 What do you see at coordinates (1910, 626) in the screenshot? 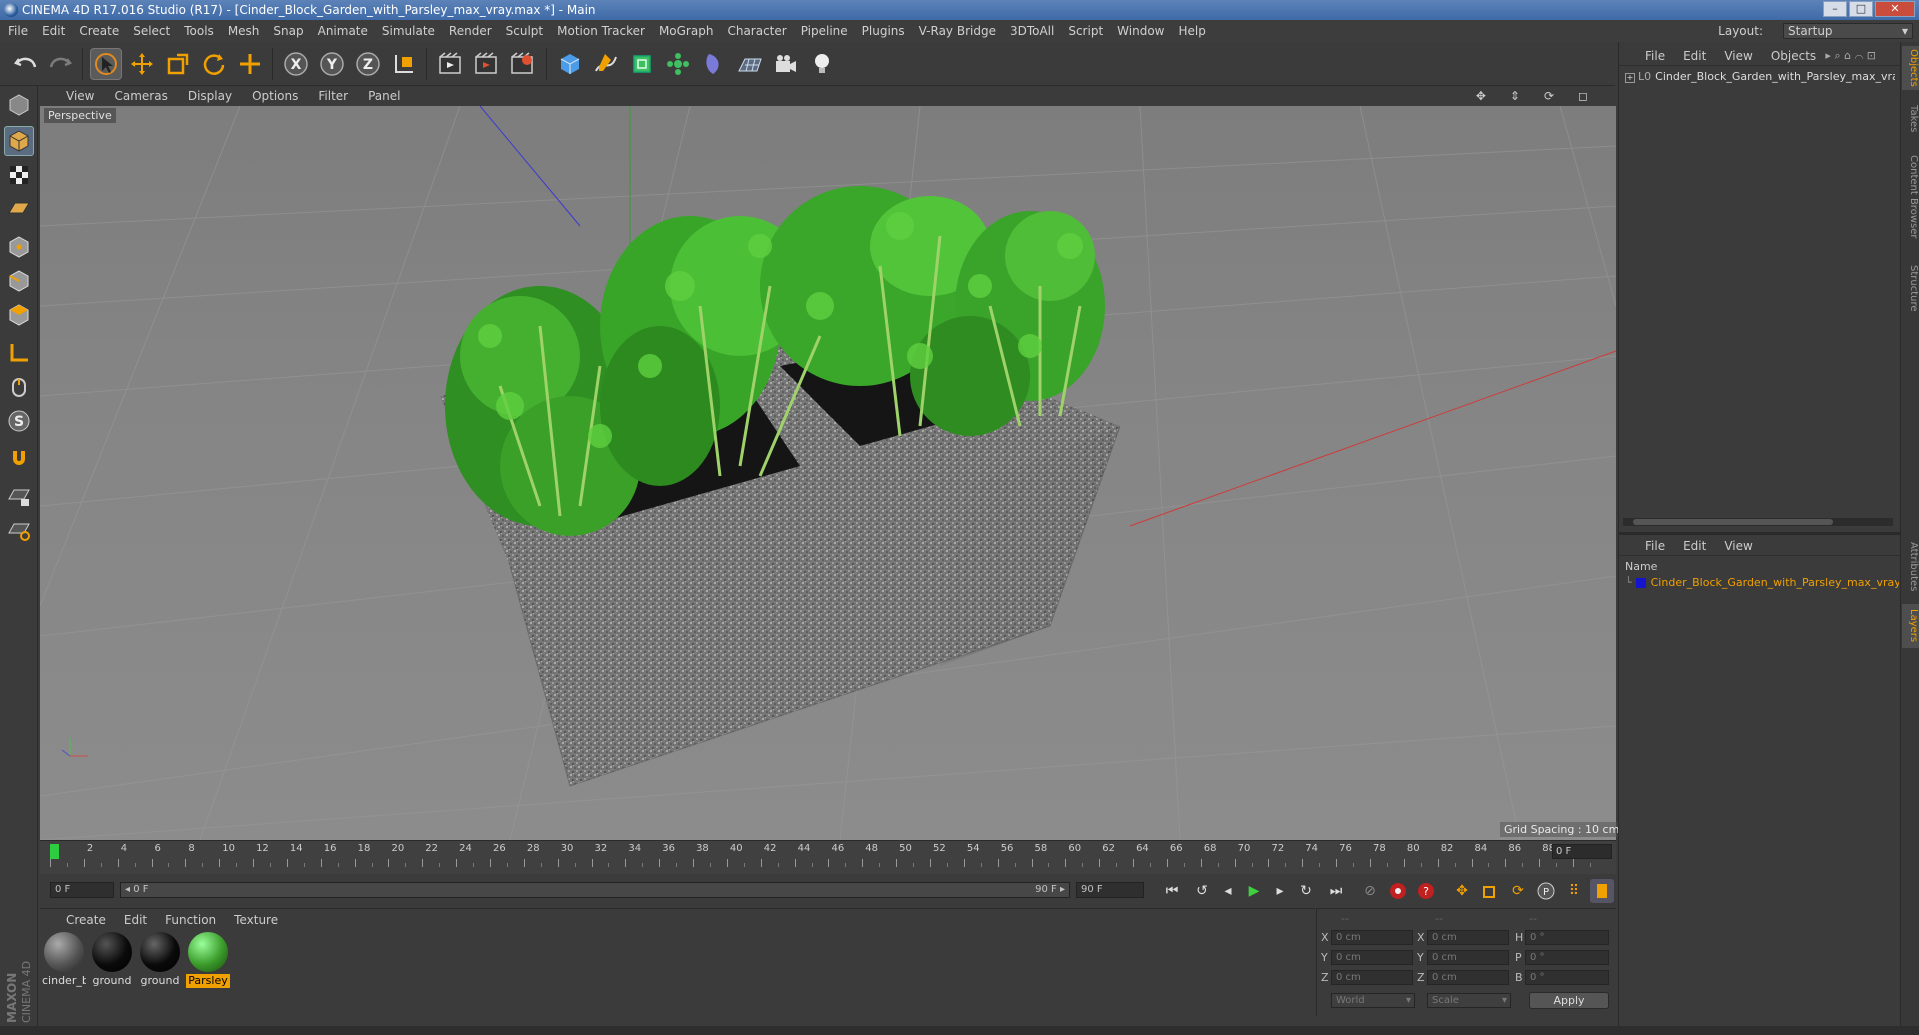
I see `tab-layers: Layers` at bounding box center [1910, 626].